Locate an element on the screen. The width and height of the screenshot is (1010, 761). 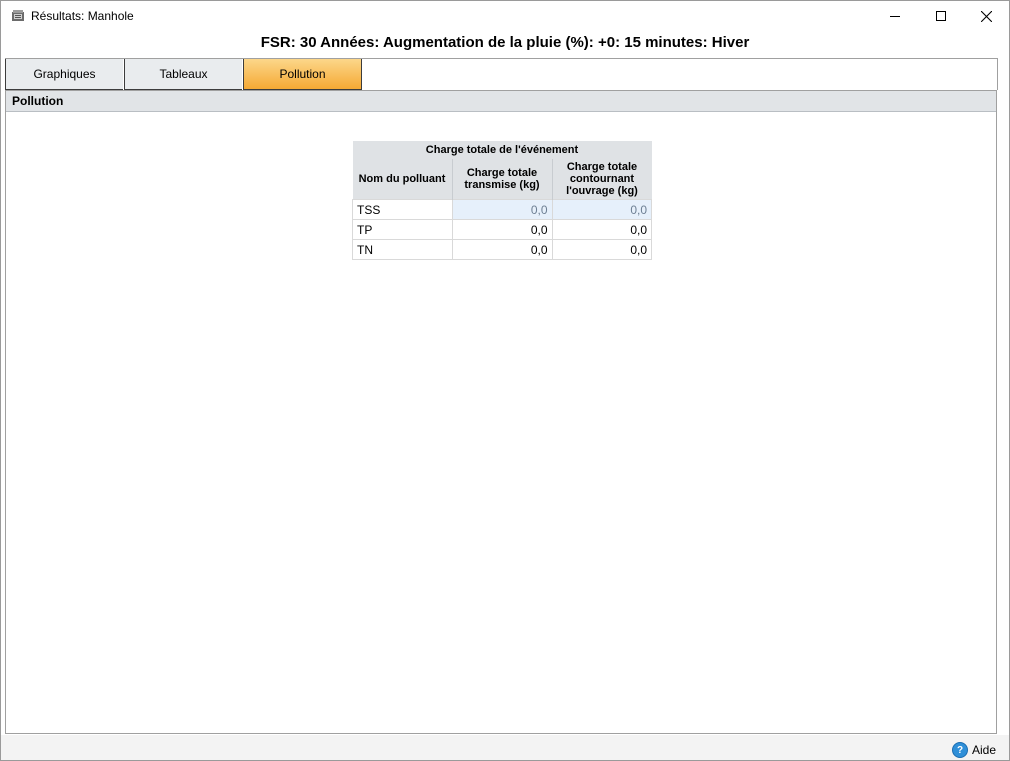
pollutant-name-cell: TSS is located at coordinates (402, 209).